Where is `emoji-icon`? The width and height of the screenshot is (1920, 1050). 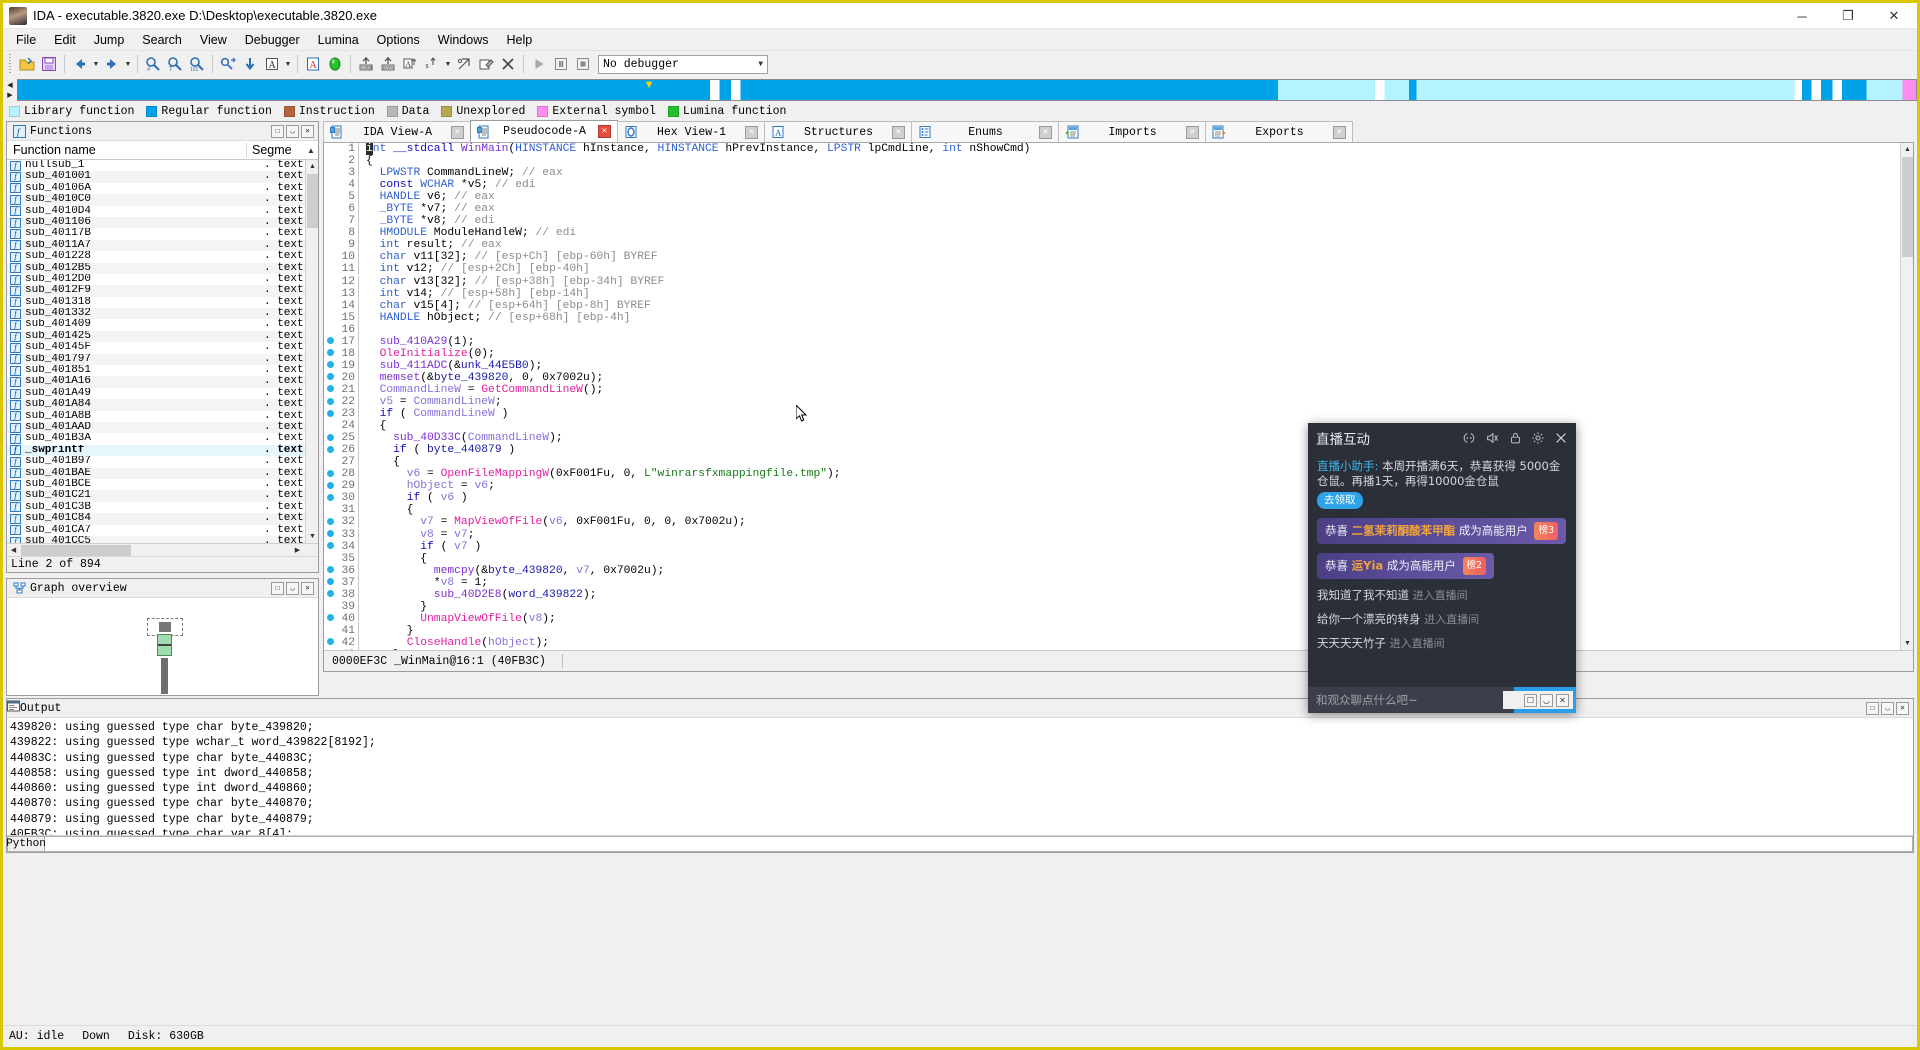
emoji-icon is located at coordinates (1469, 438).